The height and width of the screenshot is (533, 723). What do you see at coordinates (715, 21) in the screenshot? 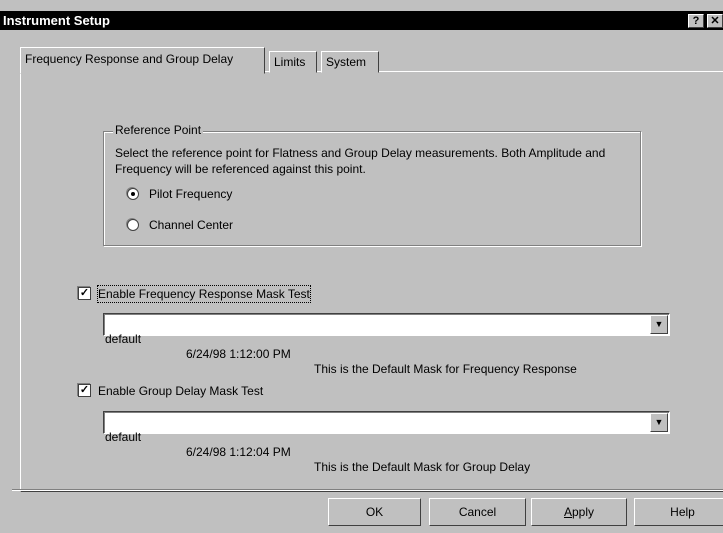
I see `close-icon: ✕` at bounding box center [715, 21].